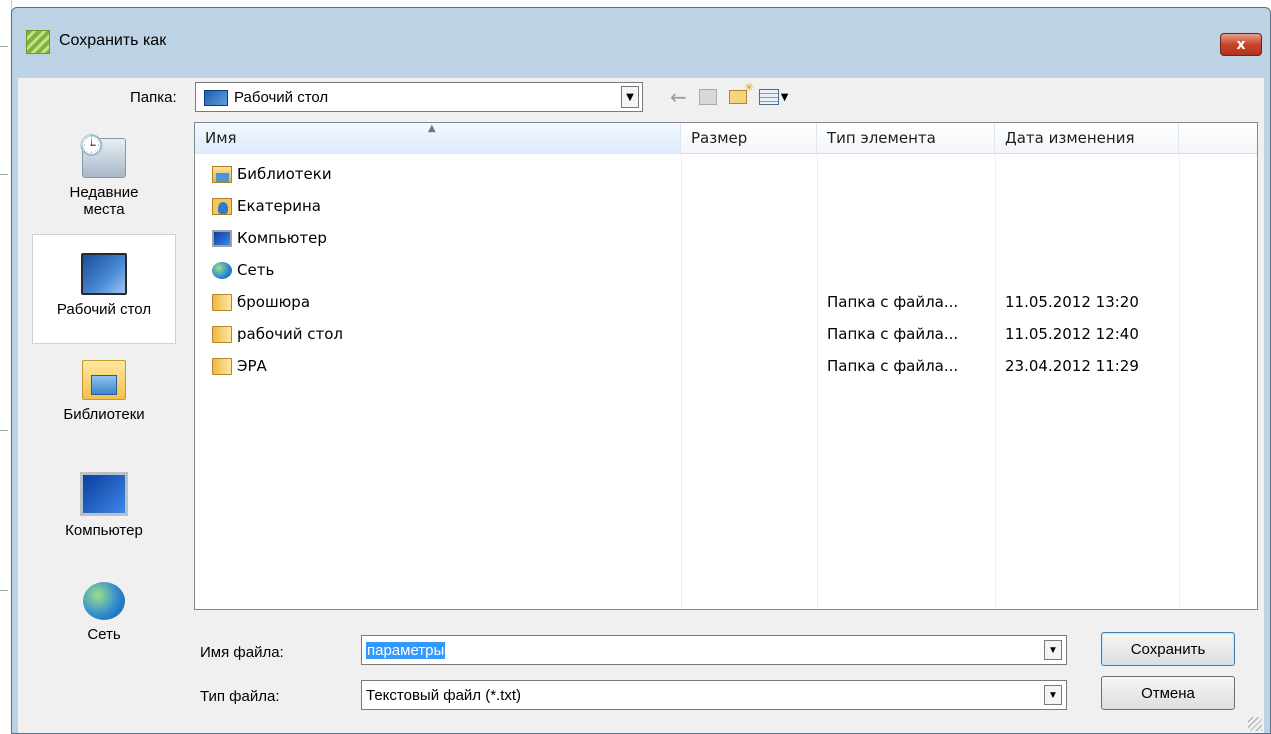 Image resolution: width=1271 pixels, height=734 pixels. Describe the element at coordinates (768, 97) in the screenshot. I see `views-menu-icon` at that location.